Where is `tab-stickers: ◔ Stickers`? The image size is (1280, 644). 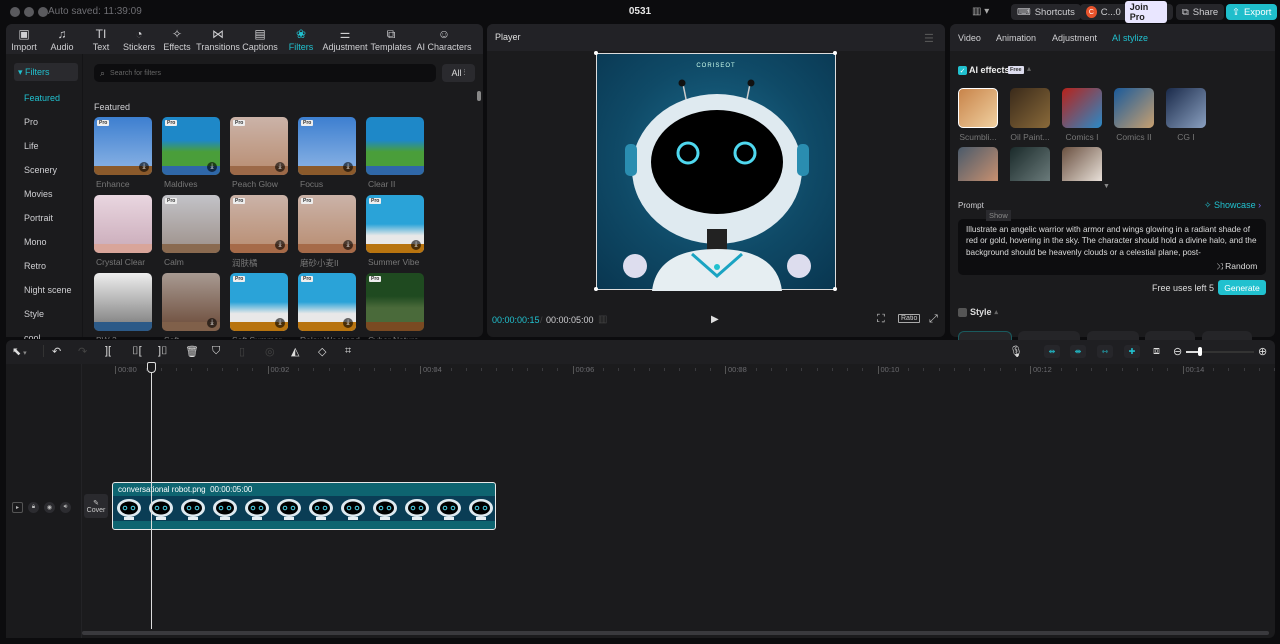 tab-stickers: ◔ Stickers is located at coordinates (139, 39).